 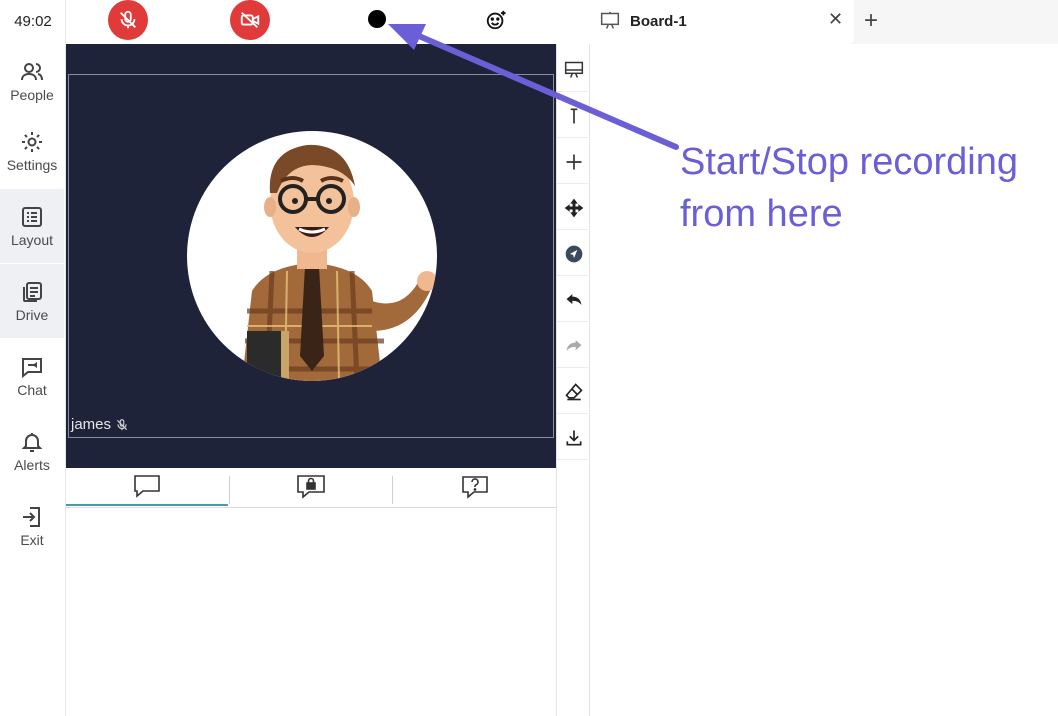 What do you see at coordinates (91, 424) in the screenshot?
I see `participant-name: james` at bounding box center [91, 424].